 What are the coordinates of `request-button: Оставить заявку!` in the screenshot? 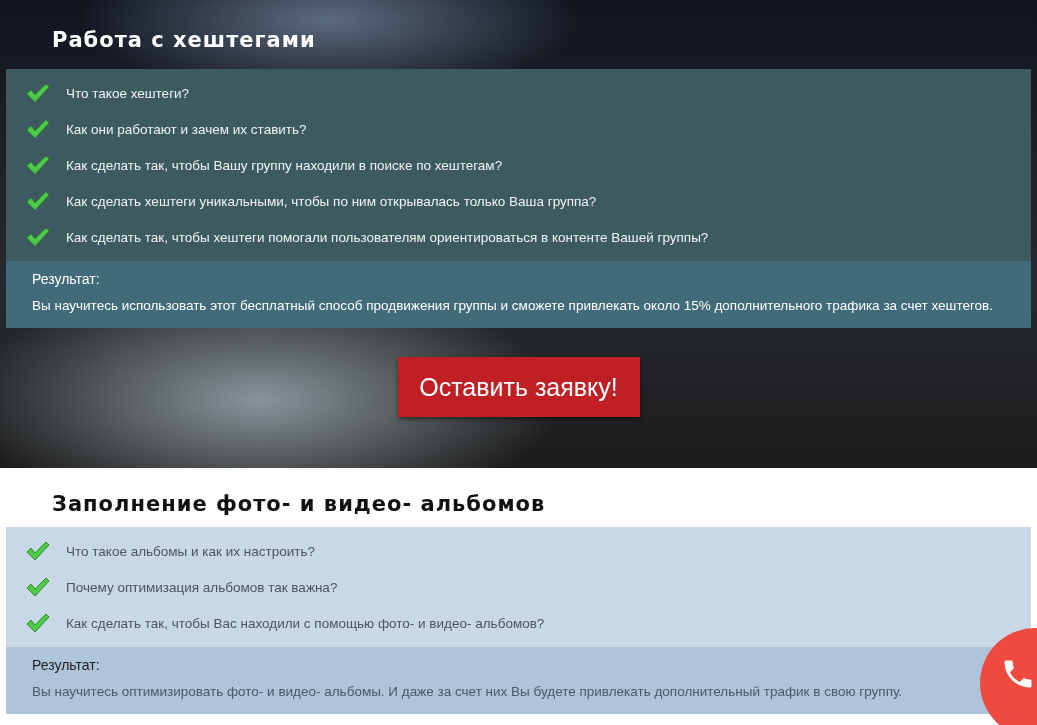 It's located at (518, 387).